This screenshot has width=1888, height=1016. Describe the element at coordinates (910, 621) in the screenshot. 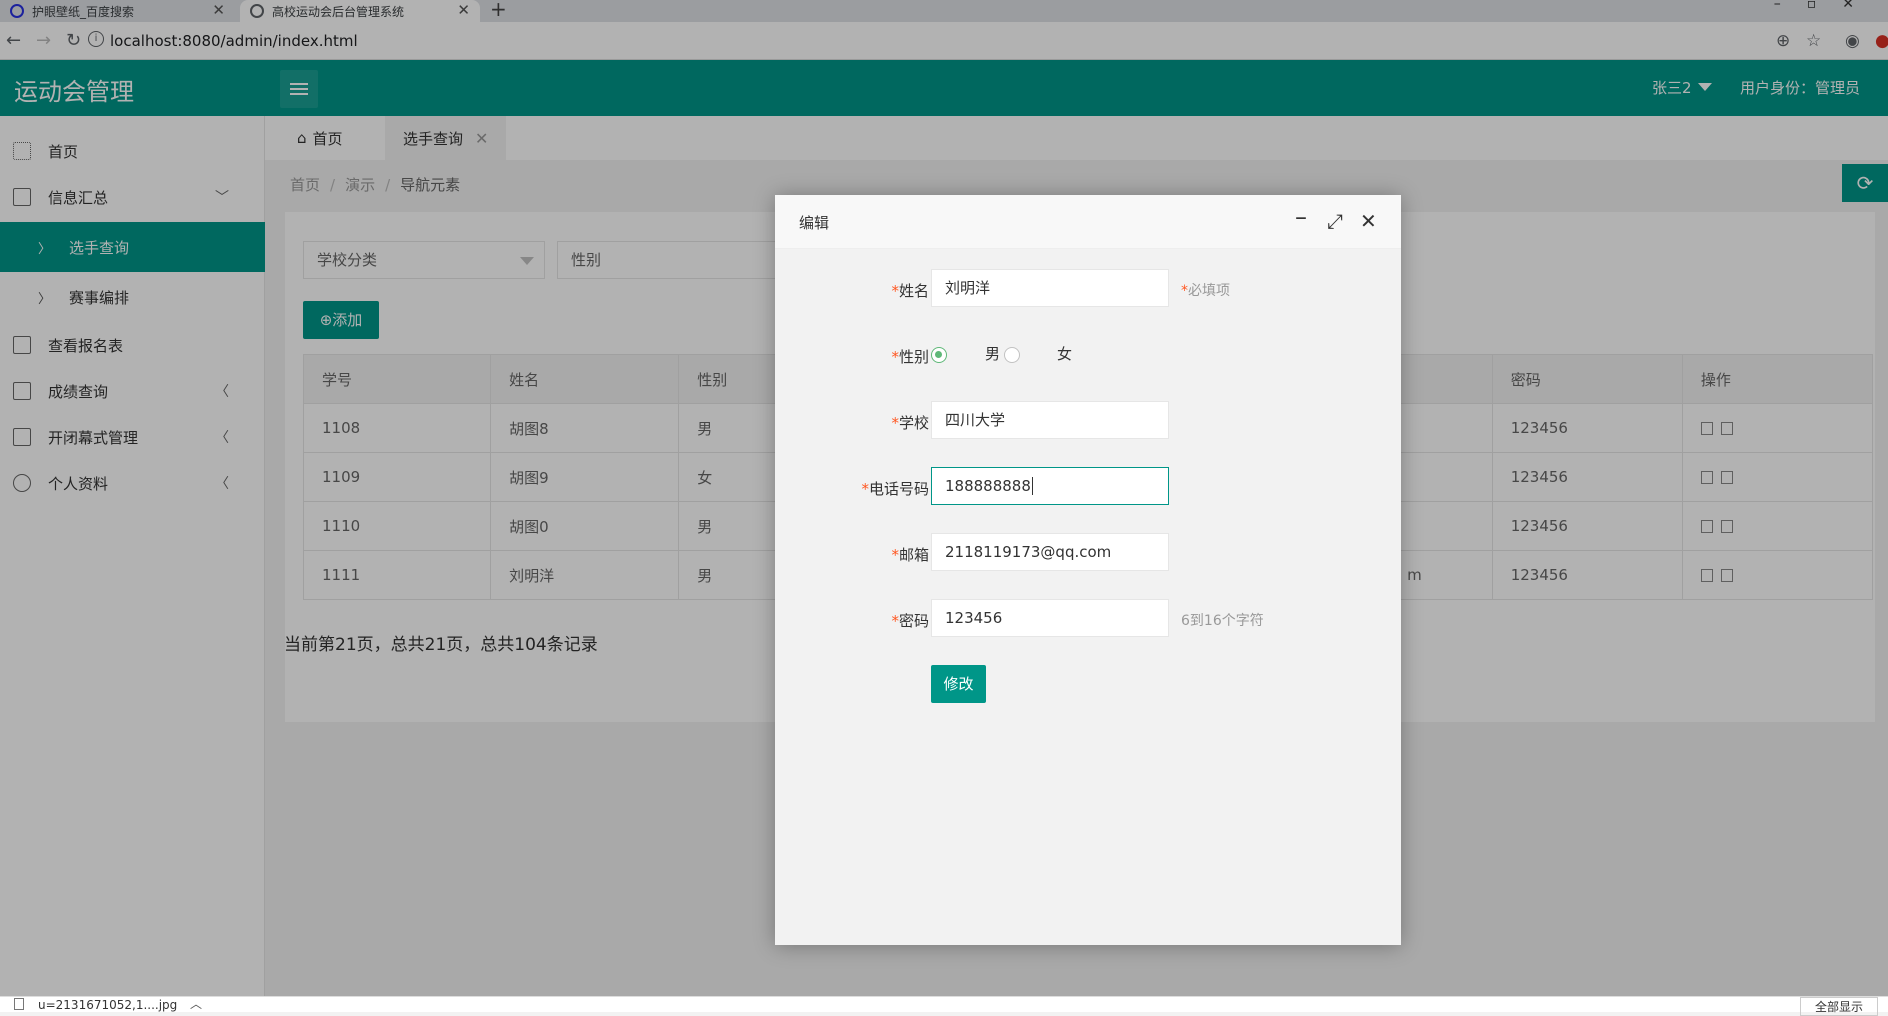

I see `password-label: *密码` at that location.